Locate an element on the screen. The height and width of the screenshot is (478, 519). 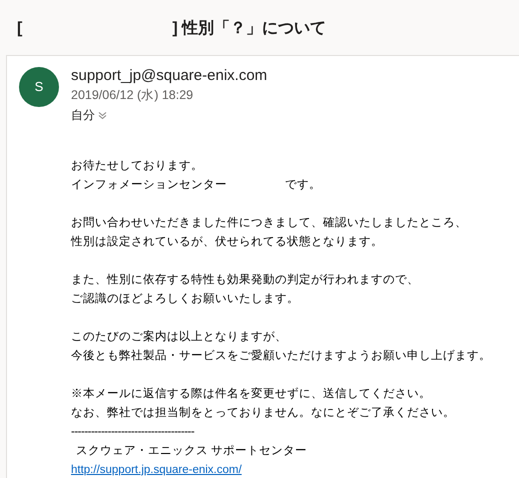
body-text: お待たせしております。 is located at coordinates (137, 166).